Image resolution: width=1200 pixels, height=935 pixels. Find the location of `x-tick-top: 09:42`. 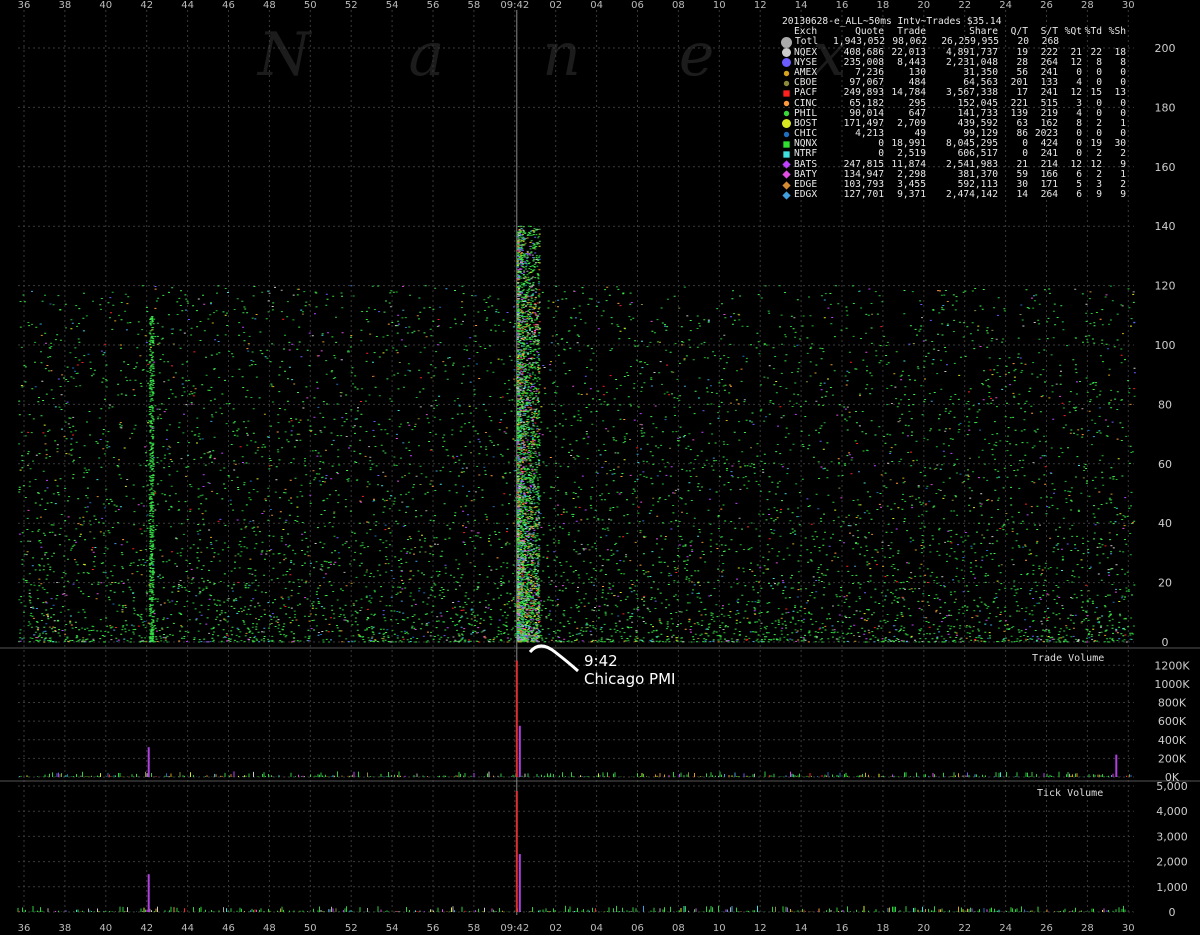

x-tick-top: 09:42 is located at coordinates (514, 5).